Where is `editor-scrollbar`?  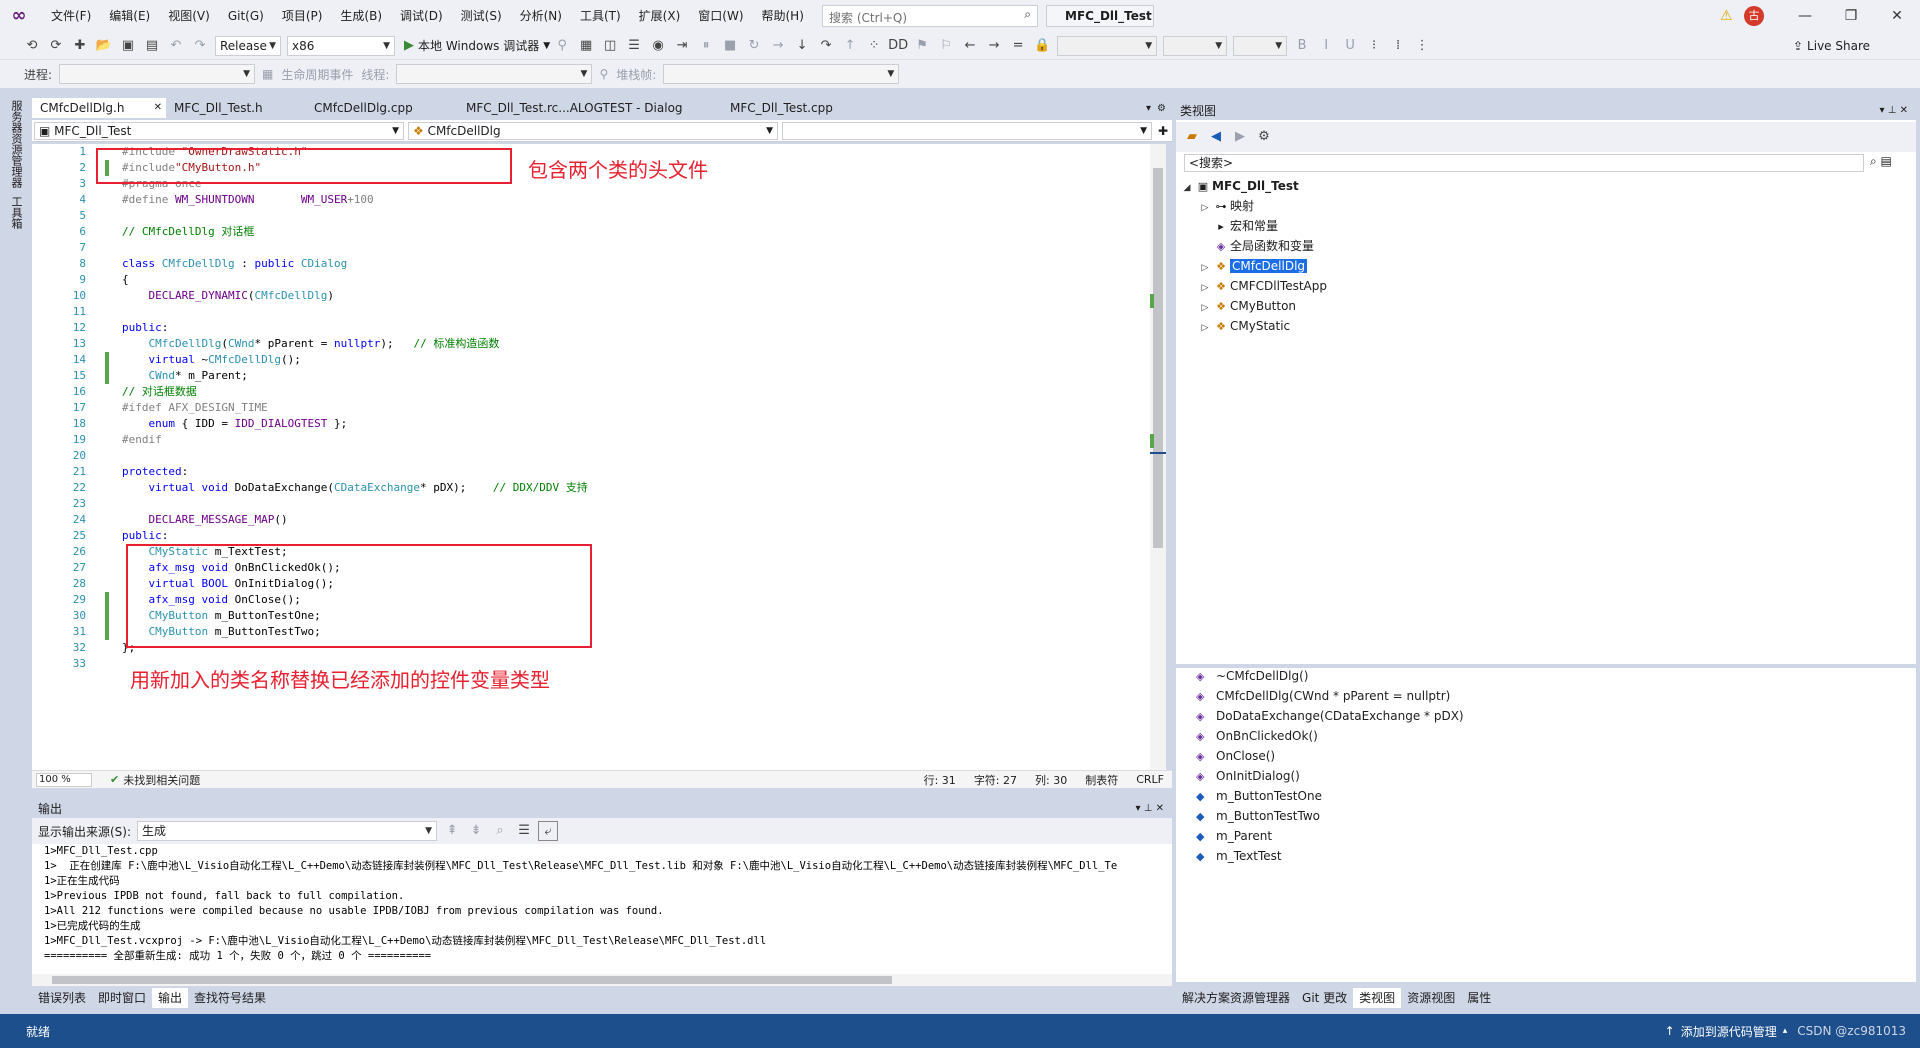 editor-scrollbar is located at coordinates (1158, 457).